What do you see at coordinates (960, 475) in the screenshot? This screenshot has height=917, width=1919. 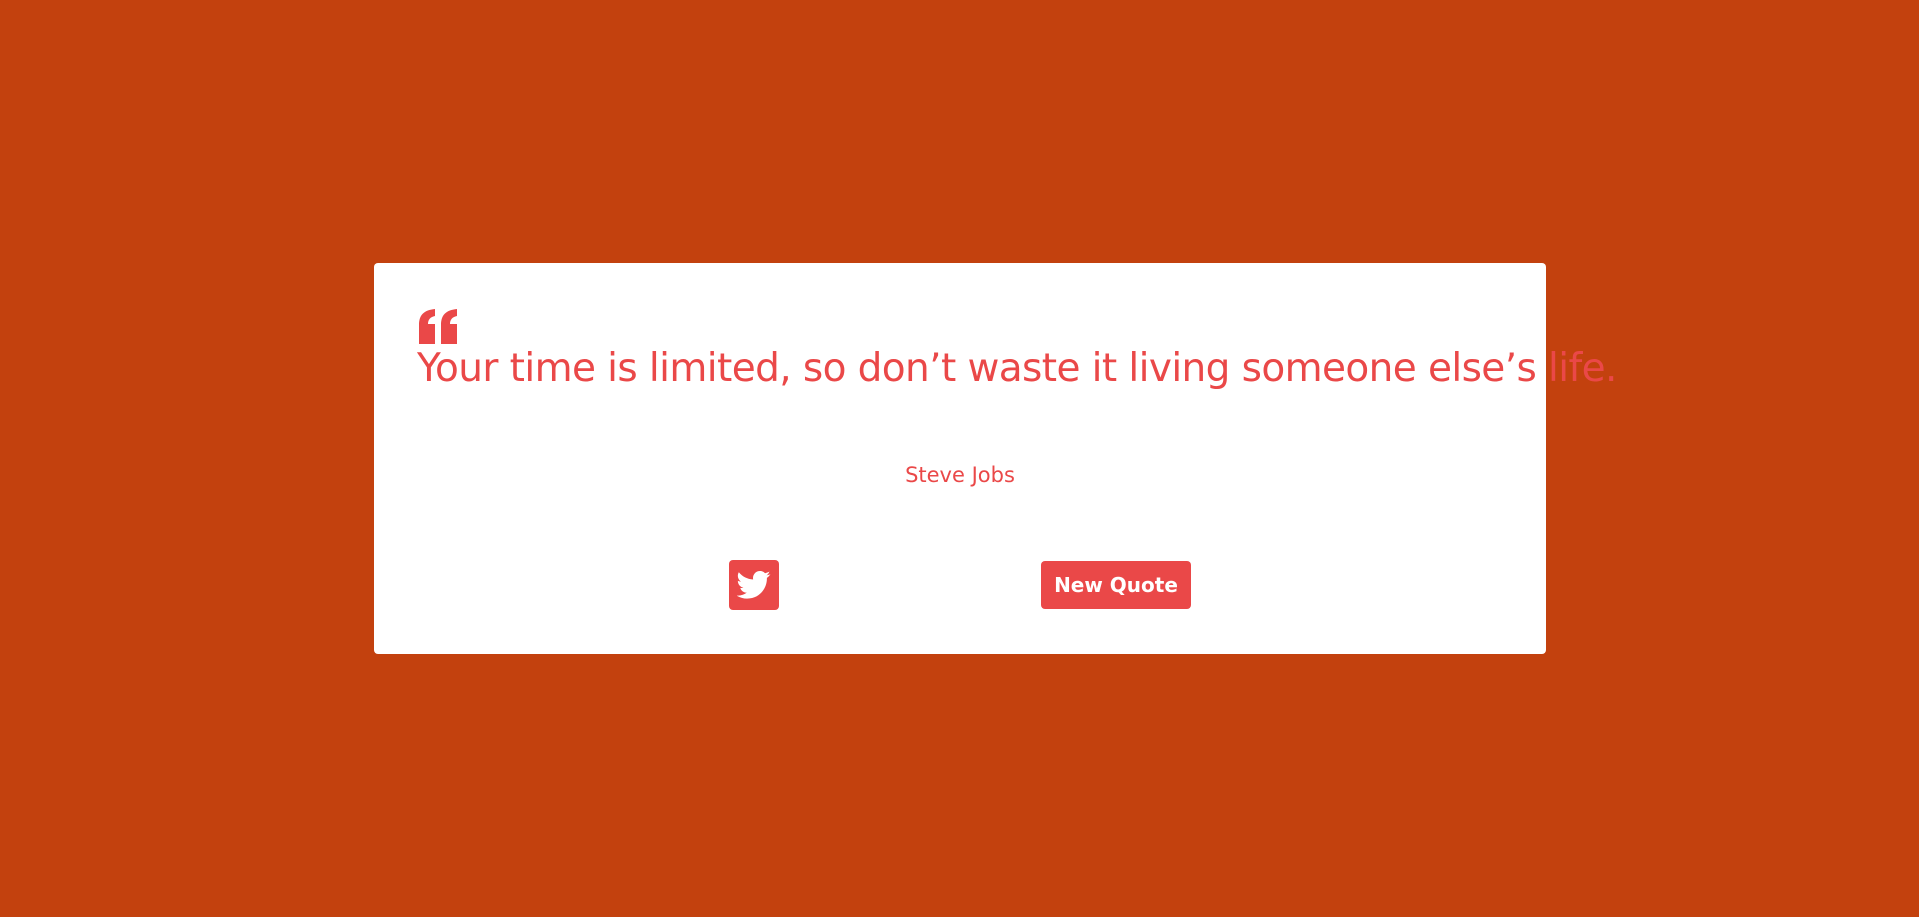 I see `quote-author: Steve Jobs` at bounding box center [960, 475].